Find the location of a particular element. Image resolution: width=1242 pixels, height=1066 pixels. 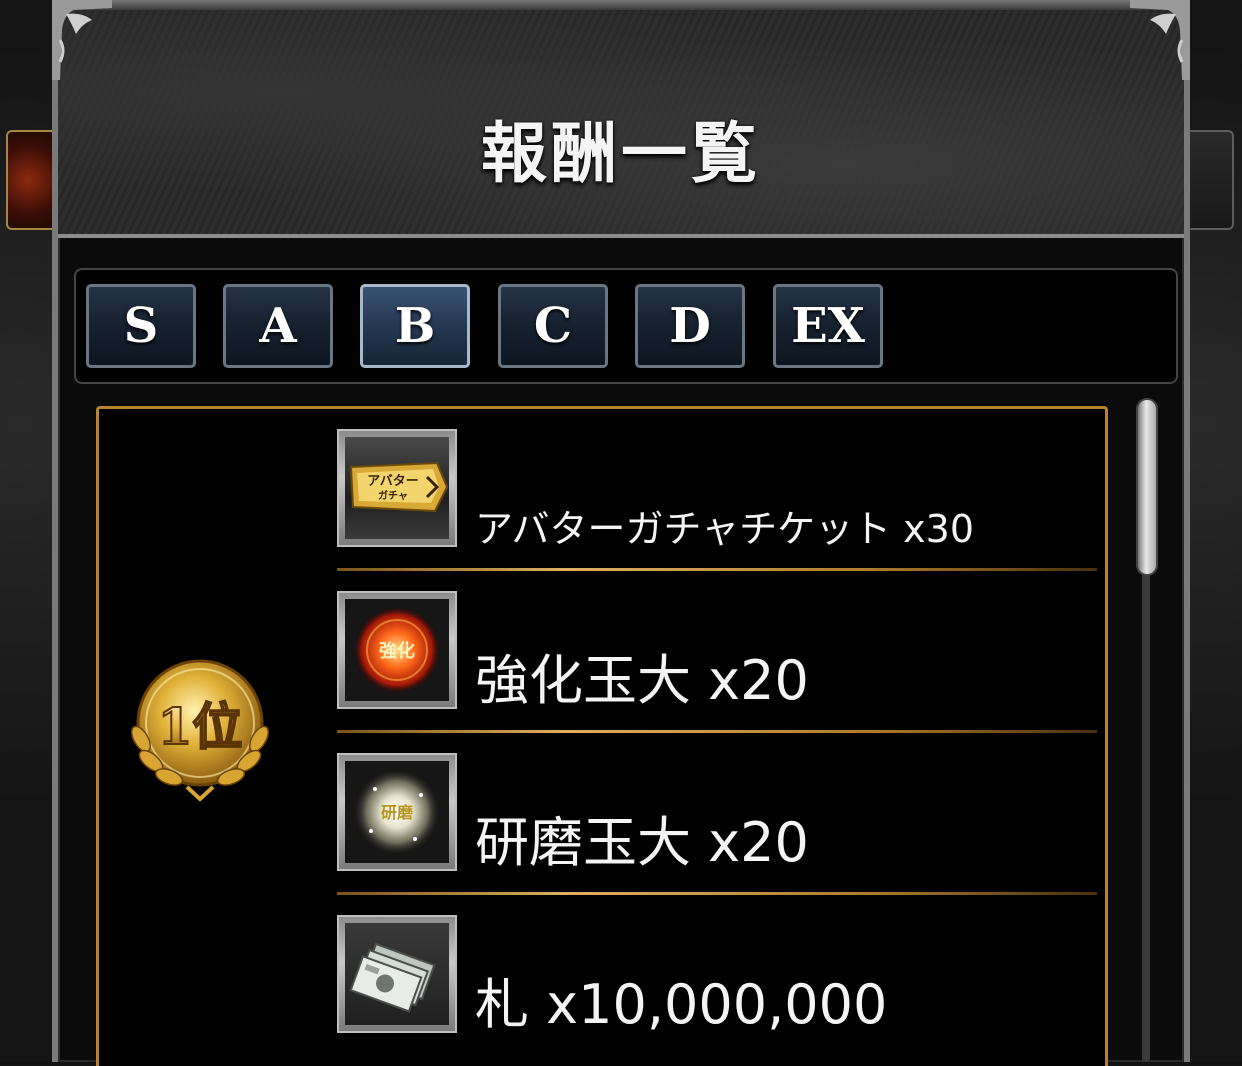

svg-text: 強化 is located at coordinates (397, 651).